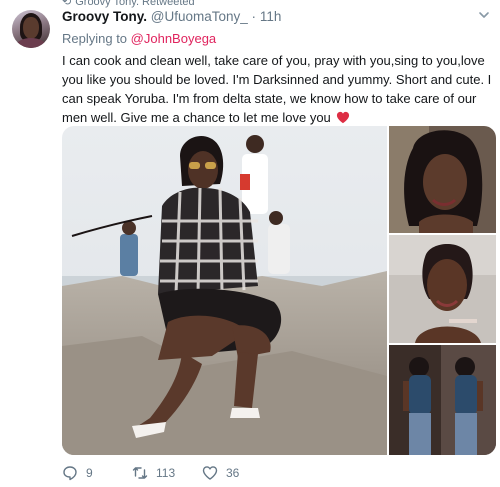  I want to click on like-button: 36, so click(220, 473).